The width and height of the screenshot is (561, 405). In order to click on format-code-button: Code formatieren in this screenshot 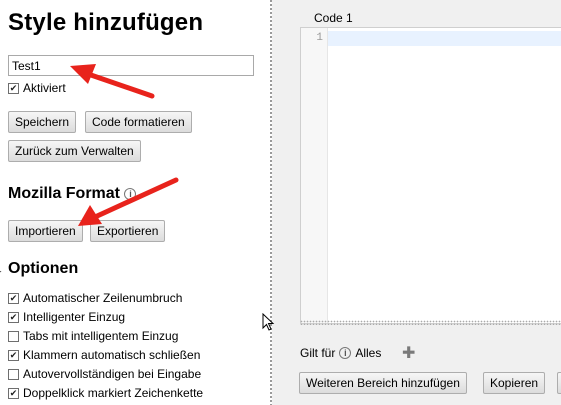, I will do `click(138, 122)`.